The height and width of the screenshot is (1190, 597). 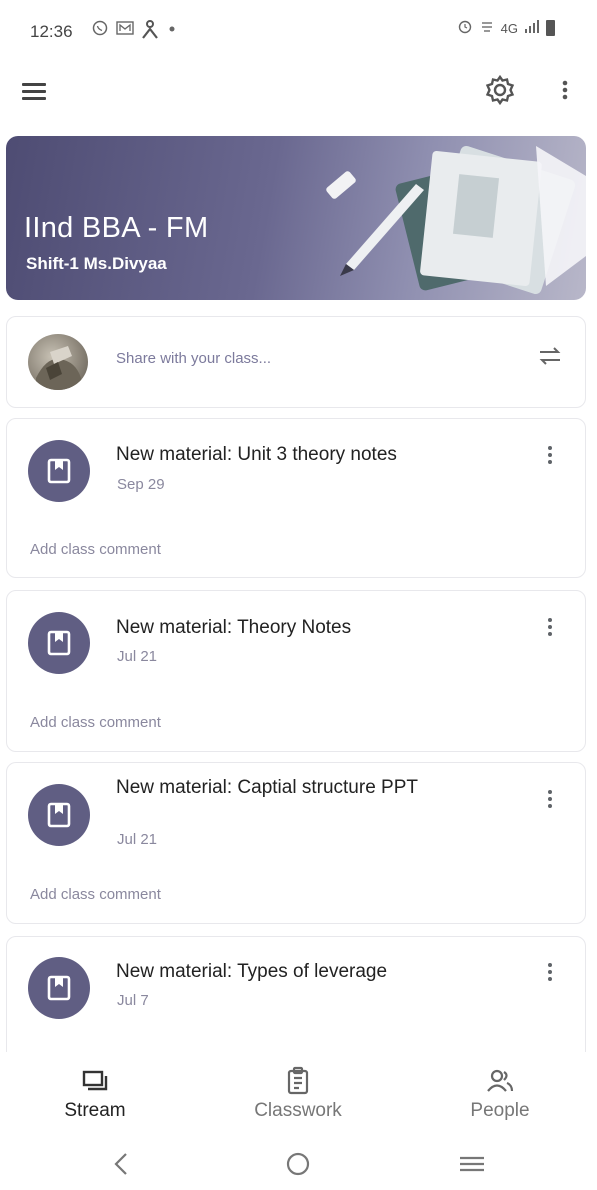 What do you see at coordinates (133, 1000) in the screenshot?
I see `post-date: Jul 7` at bounding box center [133, 1000].